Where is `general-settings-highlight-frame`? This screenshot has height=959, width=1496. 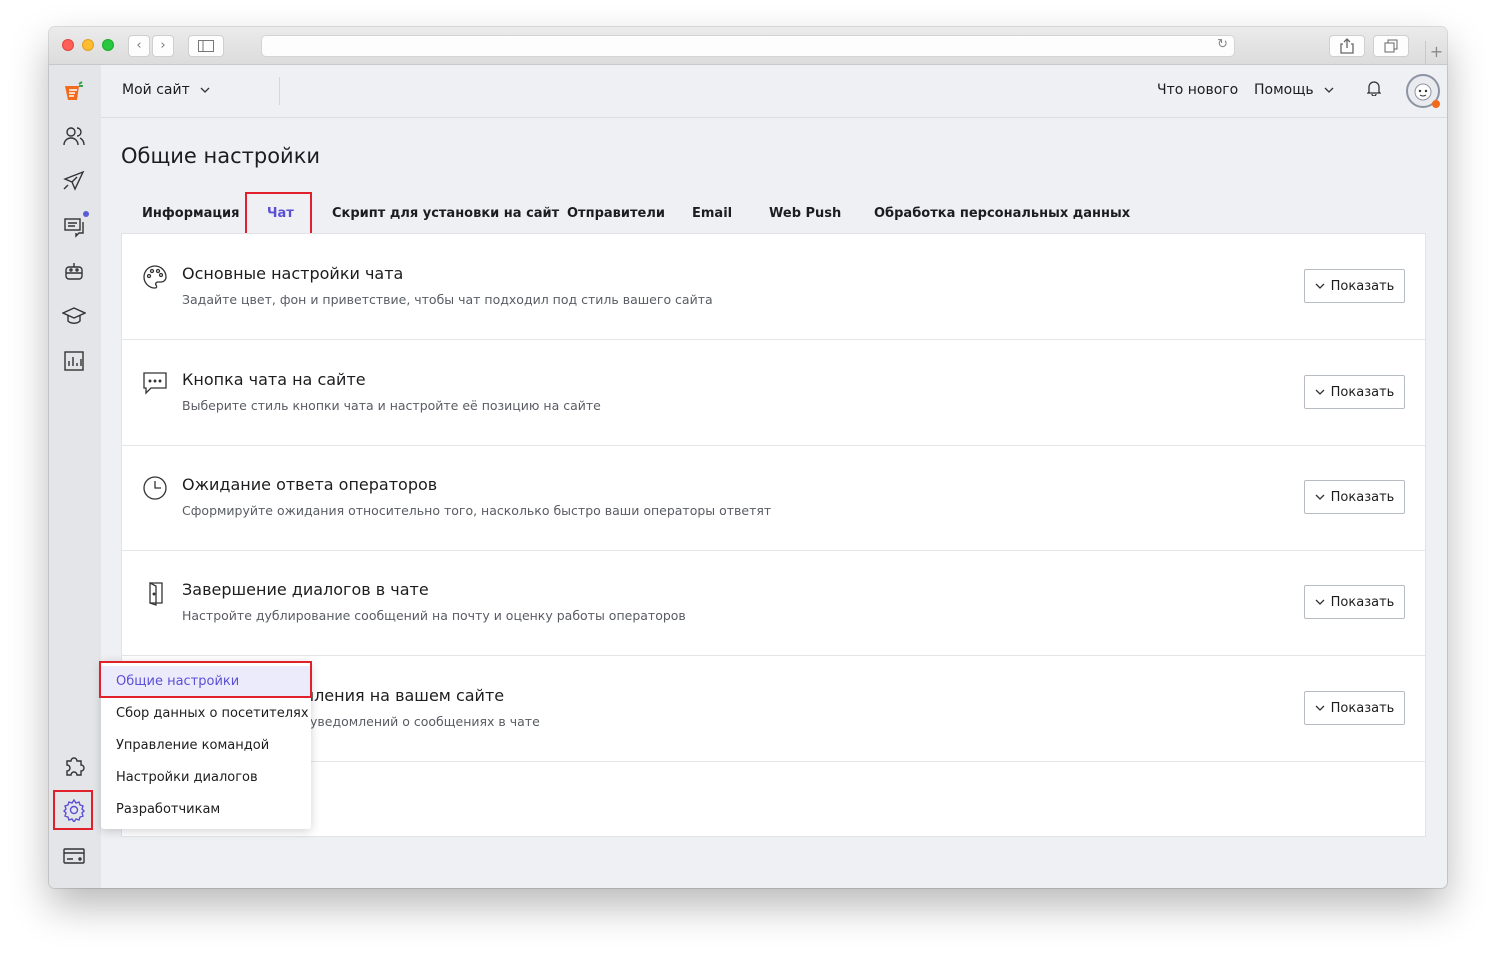 general-settings-highlight-frame is located at coordinates (205, 679).